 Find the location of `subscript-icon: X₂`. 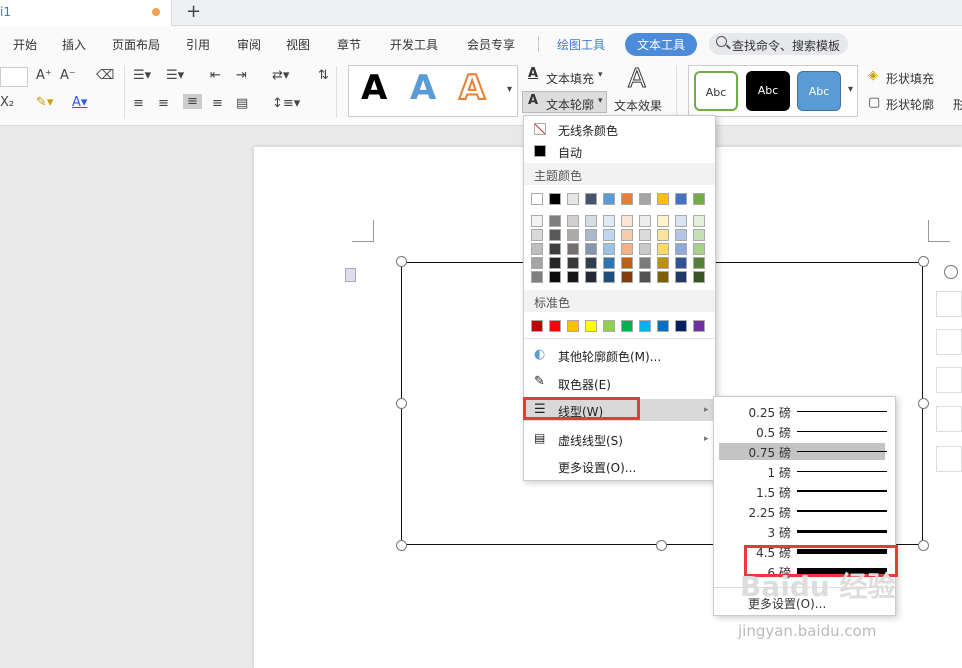

subscript-icon: X₂ is located at coordinates (7, 102).